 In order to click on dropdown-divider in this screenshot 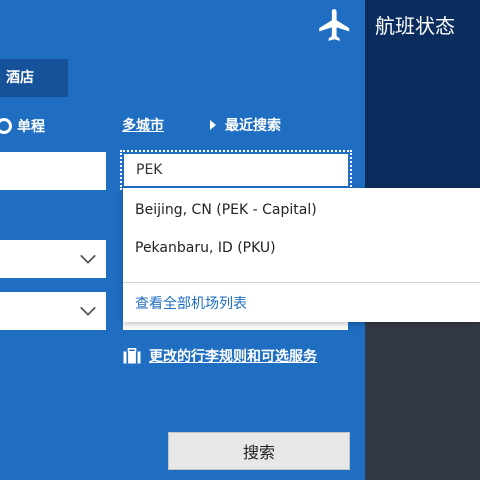, I will do `click(301, 282)`.